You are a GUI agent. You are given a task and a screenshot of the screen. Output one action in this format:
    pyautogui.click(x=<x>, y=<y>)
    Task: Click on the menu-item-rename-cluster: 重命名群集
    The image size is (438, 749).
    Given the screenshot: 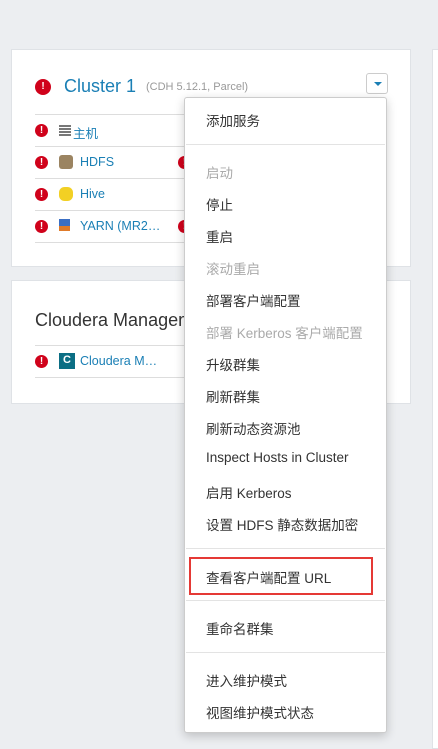 What is the action you would take?
    pyautogui.click(x=240, y=628)
    